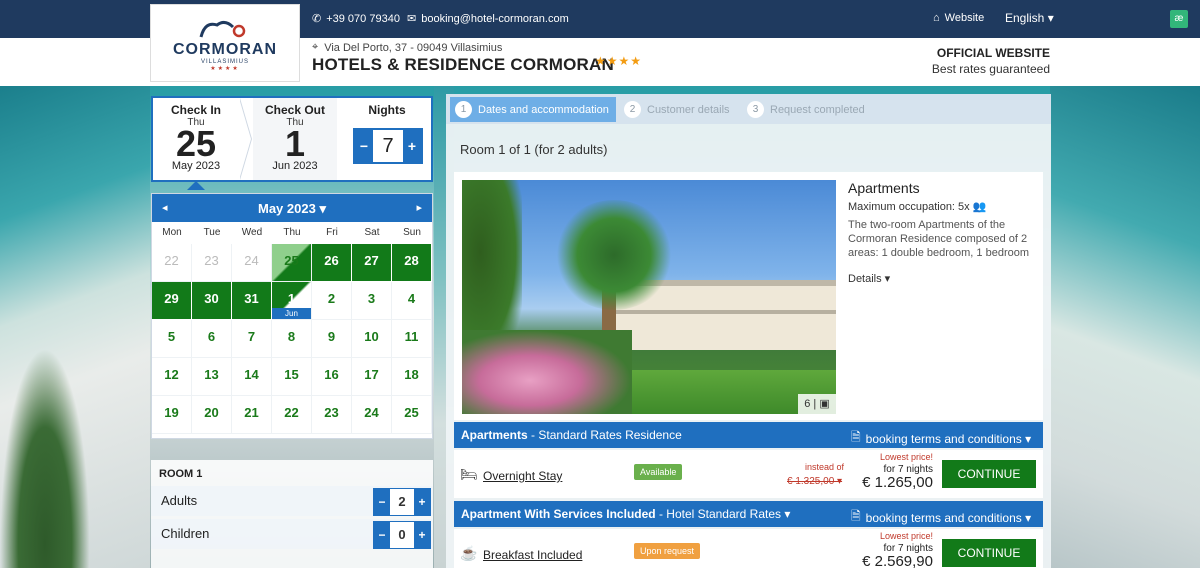 The width and height of the screenshot is (1200, 568). Describe the element at coordinates (292, 377) in the screenshot. I see `calendar-day: 15` at that location.